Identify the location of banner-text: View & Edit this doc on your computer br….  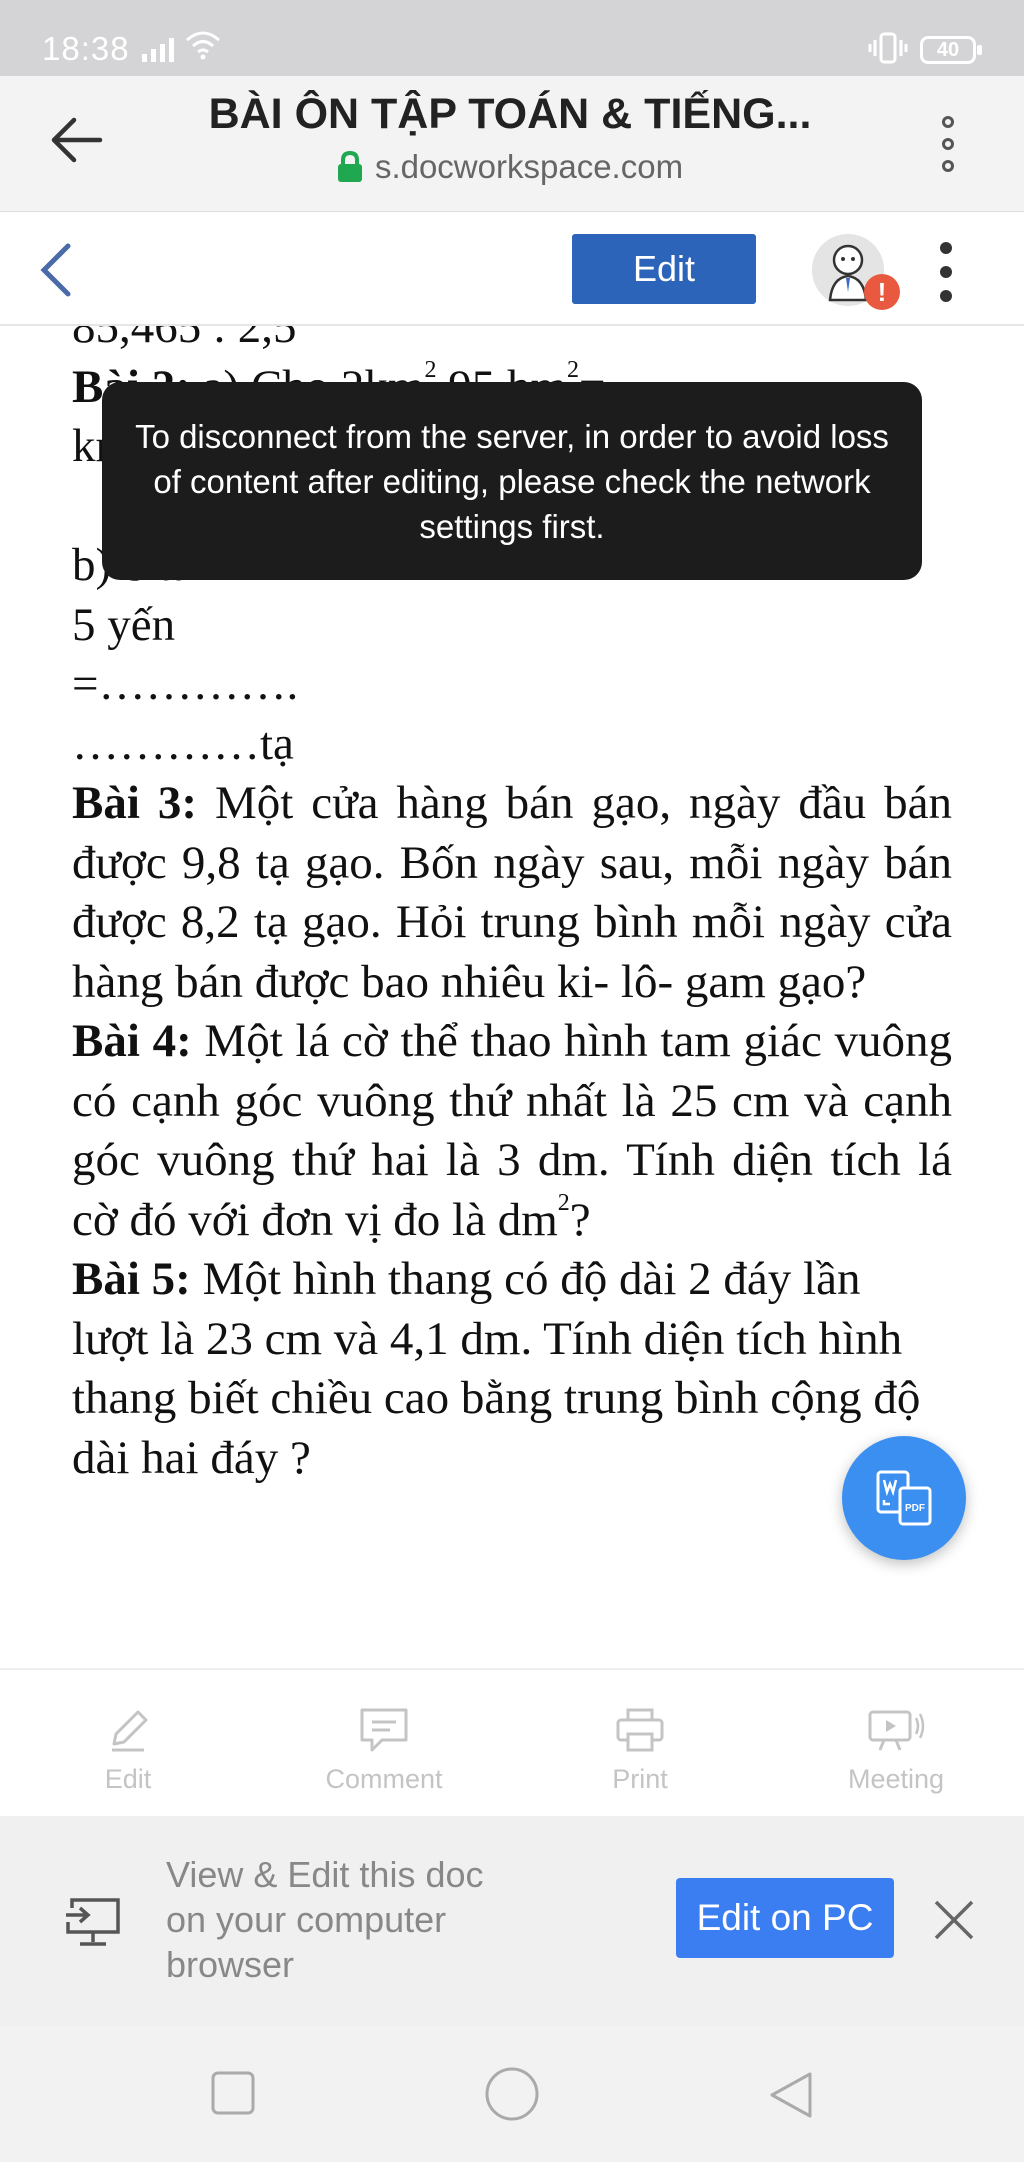
(325, 1919).